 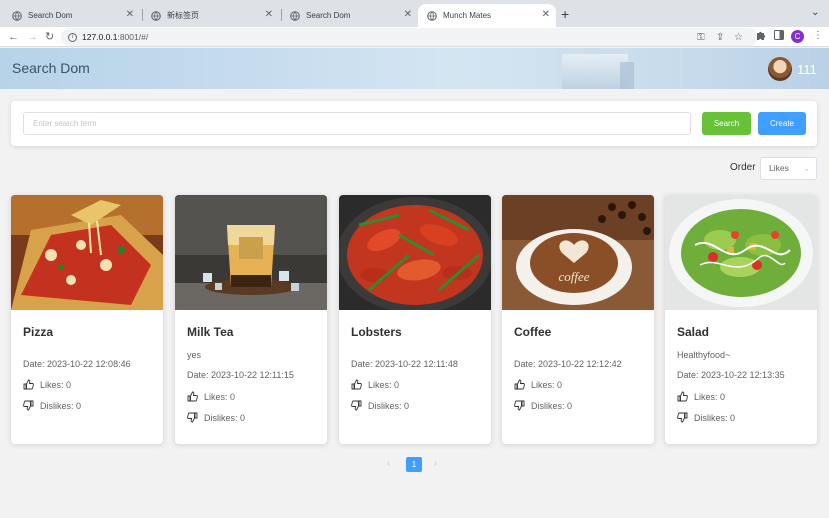 What do you see at coordinates (210, 332) in the screenshot?
I see `card-title: Milk Tea` at bounding box center [210, 332].